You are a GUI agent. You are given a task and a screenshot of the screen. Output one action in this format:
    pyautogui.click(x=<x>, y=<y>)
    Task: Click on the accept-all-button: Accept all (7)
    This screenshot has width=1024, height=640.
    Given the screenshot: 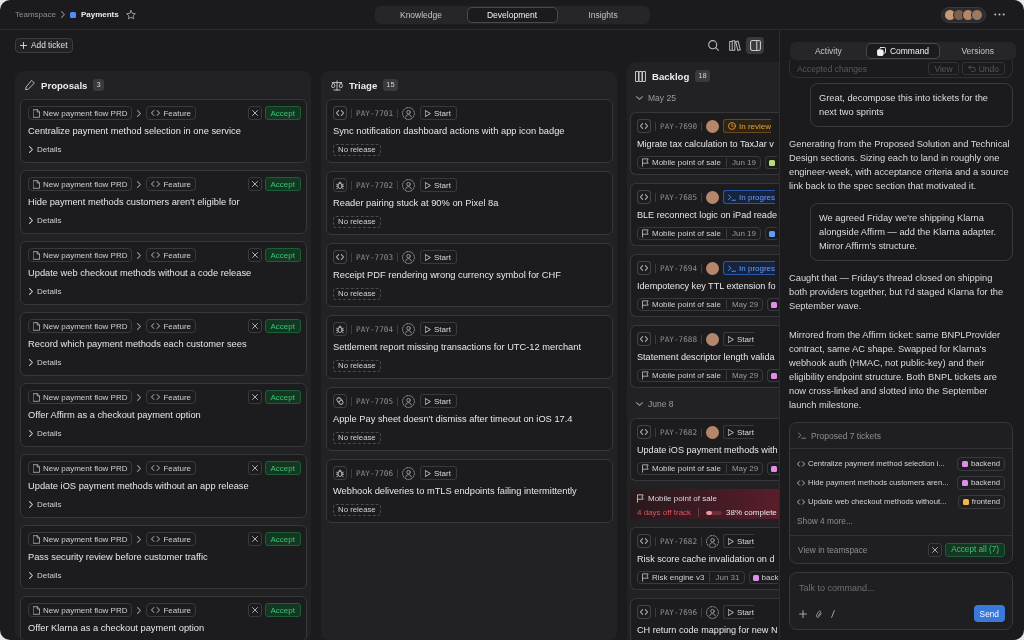 What is the action you would take?
    pyautogui.click(x=975, y=549)
    